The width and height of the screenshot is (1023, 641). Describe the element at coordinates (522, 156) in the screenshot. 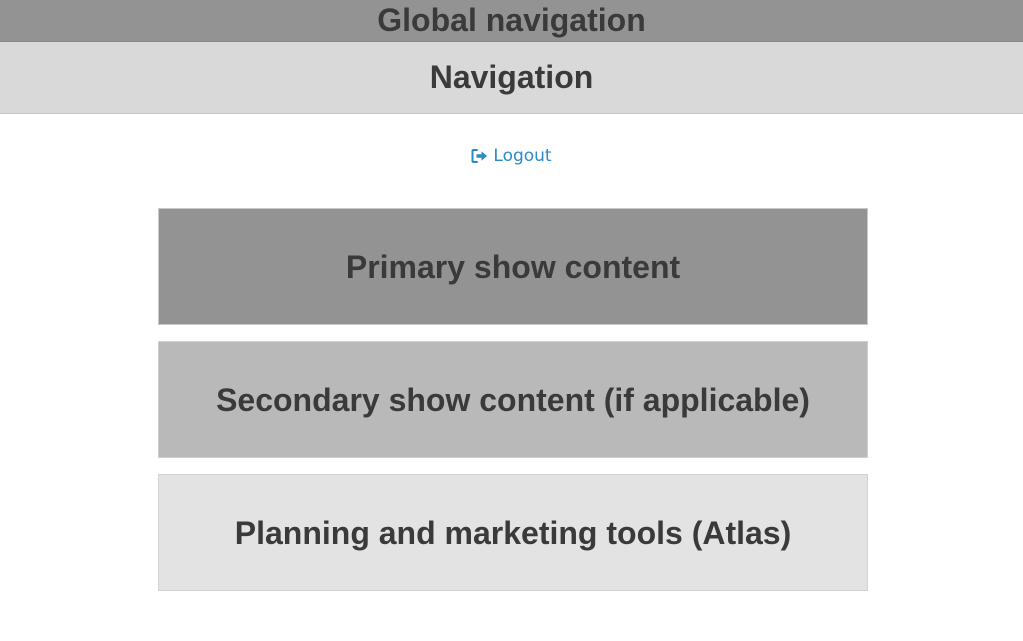

I see `logout-label: Logout` at that location.